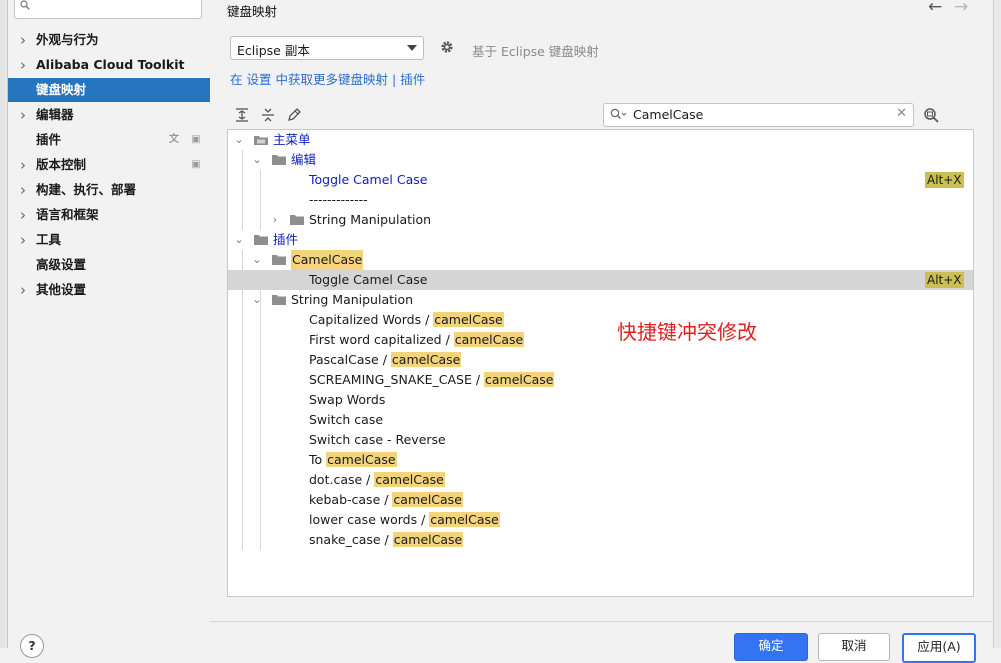 The height and width of the screenshot is (663, 1001). Describe the element at coordinates (412, 79) in the screenshot. I see `plugins-link: 插件` at that location.